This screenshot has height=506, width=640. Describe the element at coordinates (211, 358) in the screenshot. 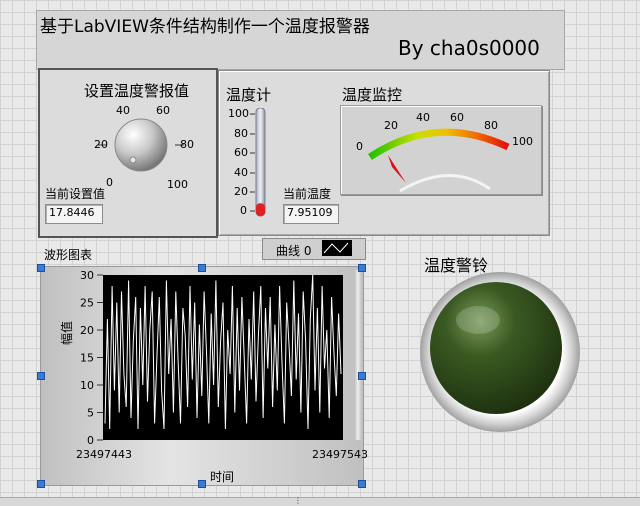

I see `waveform-plot: 30 25 20 15 10 5 0` at that location.